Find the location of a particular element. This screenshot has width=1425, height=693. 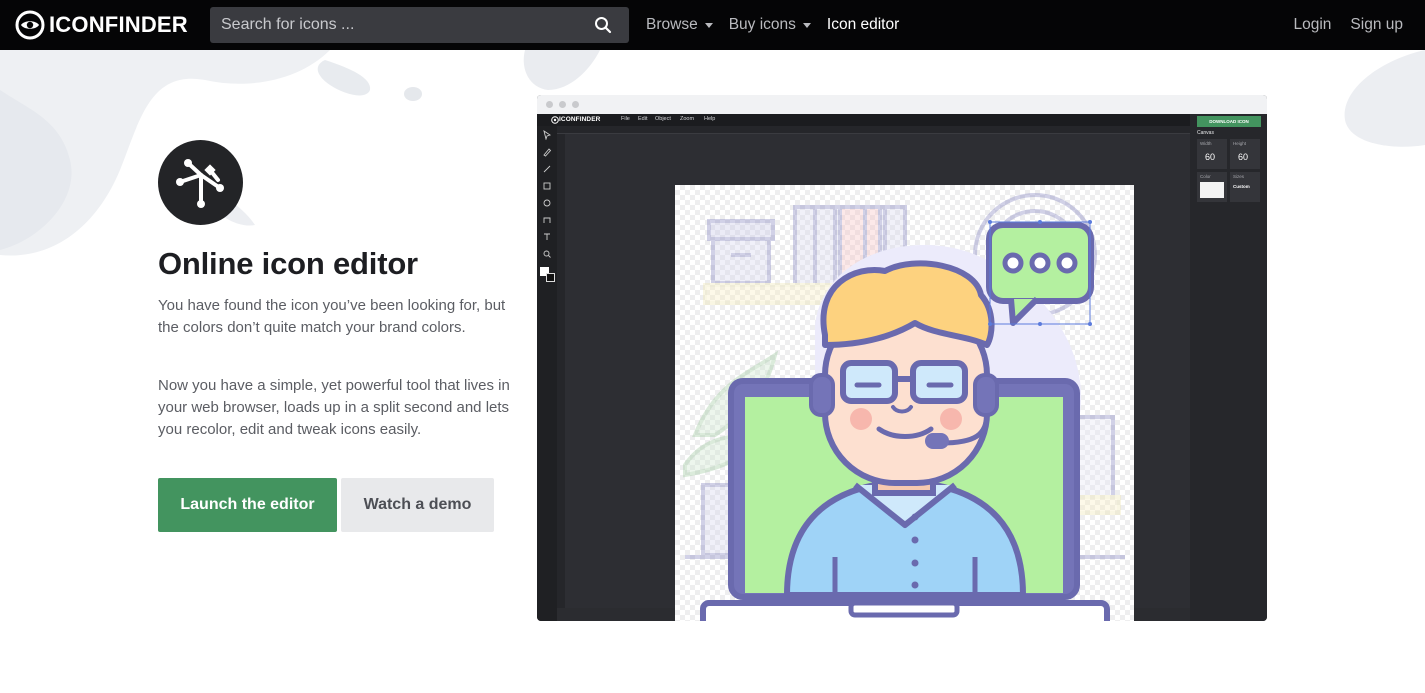

nav-buy-icons-label: Buy icons is located at coordinates (762, 24).